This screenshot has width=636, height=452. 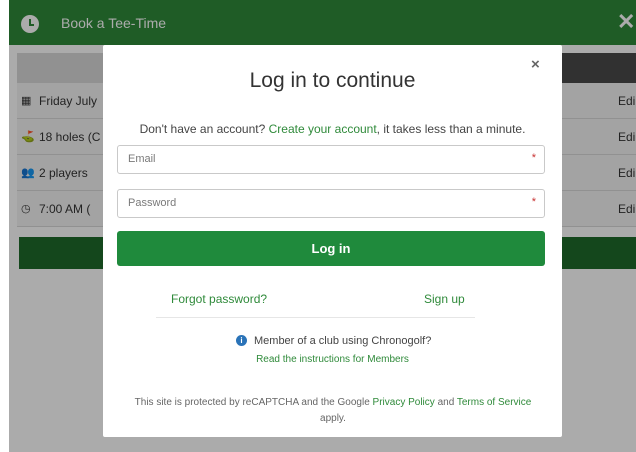 What do you see at coordinates (445, 402) in the screenshot?
I see `captcha-and: and` at bounding box center [445, 402].